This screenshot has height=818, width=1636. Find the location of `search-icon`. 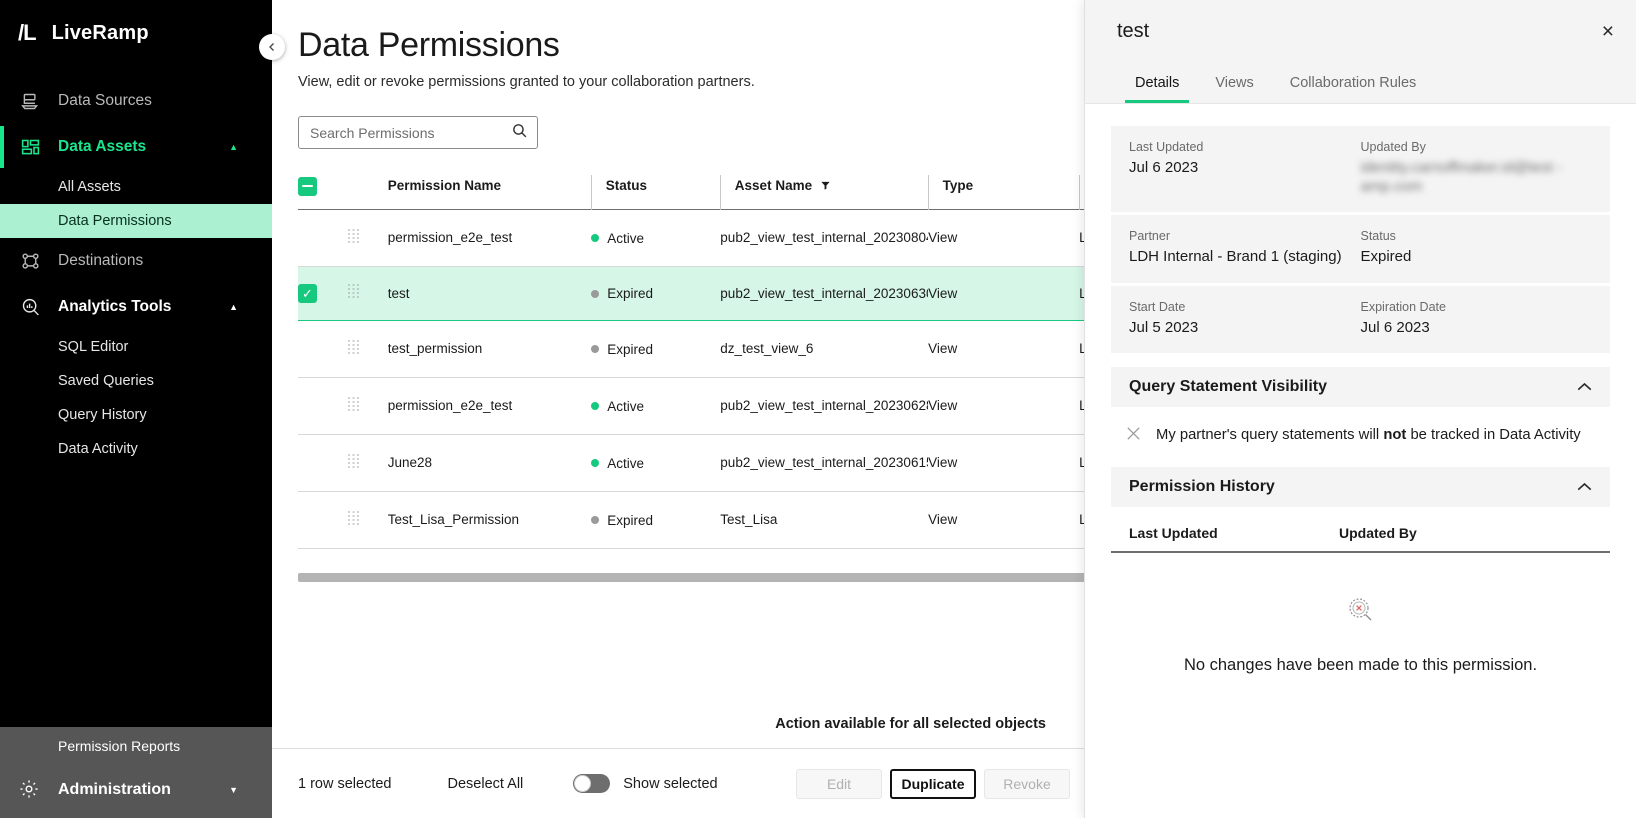

search-icon is located at coordinates (519, 133).